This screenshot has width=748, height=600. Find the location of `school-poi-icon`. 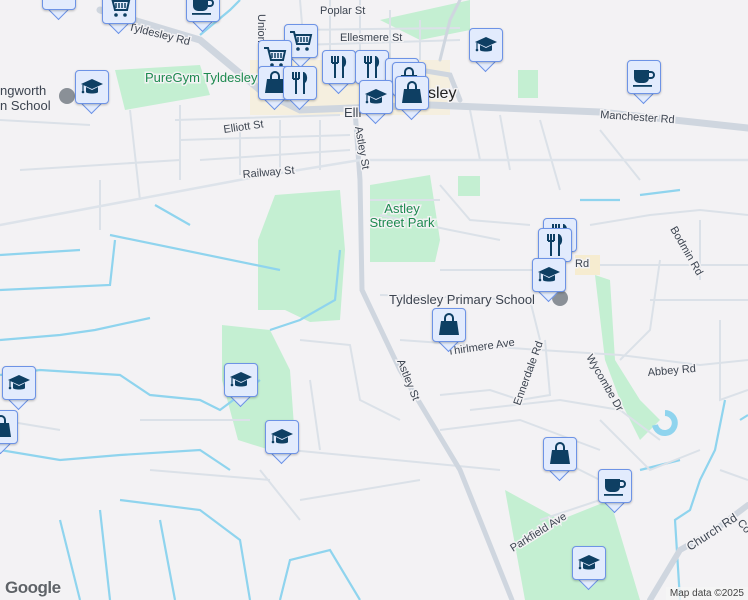

school-poi-icon is located at coordinates (67, 96).